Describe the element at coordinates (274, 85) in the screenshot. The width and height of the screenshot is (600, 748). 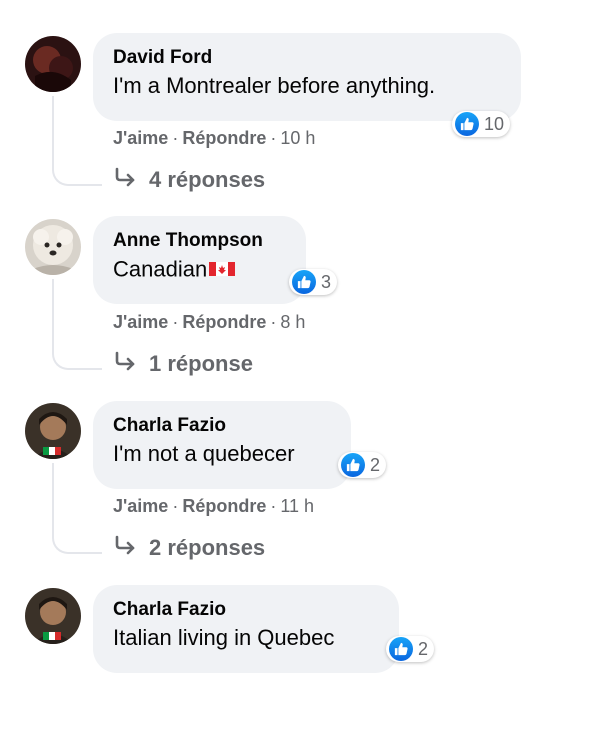
I see `comment-text: I'm a Montrealer before anything.` at that location.